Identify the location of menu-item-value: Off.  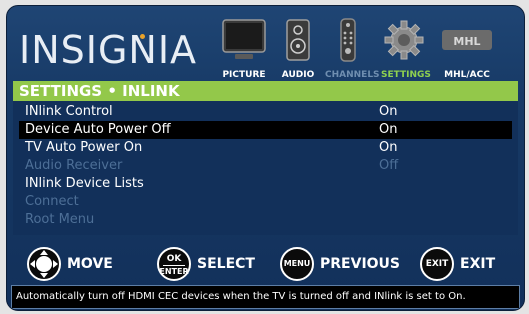
(389, 165).